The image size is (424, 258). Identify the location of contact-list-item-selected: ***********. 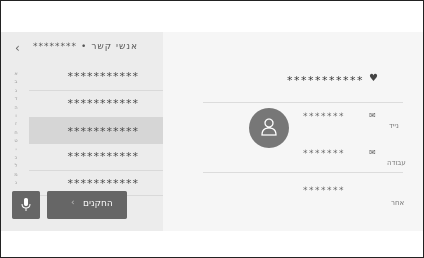
(96, 130).